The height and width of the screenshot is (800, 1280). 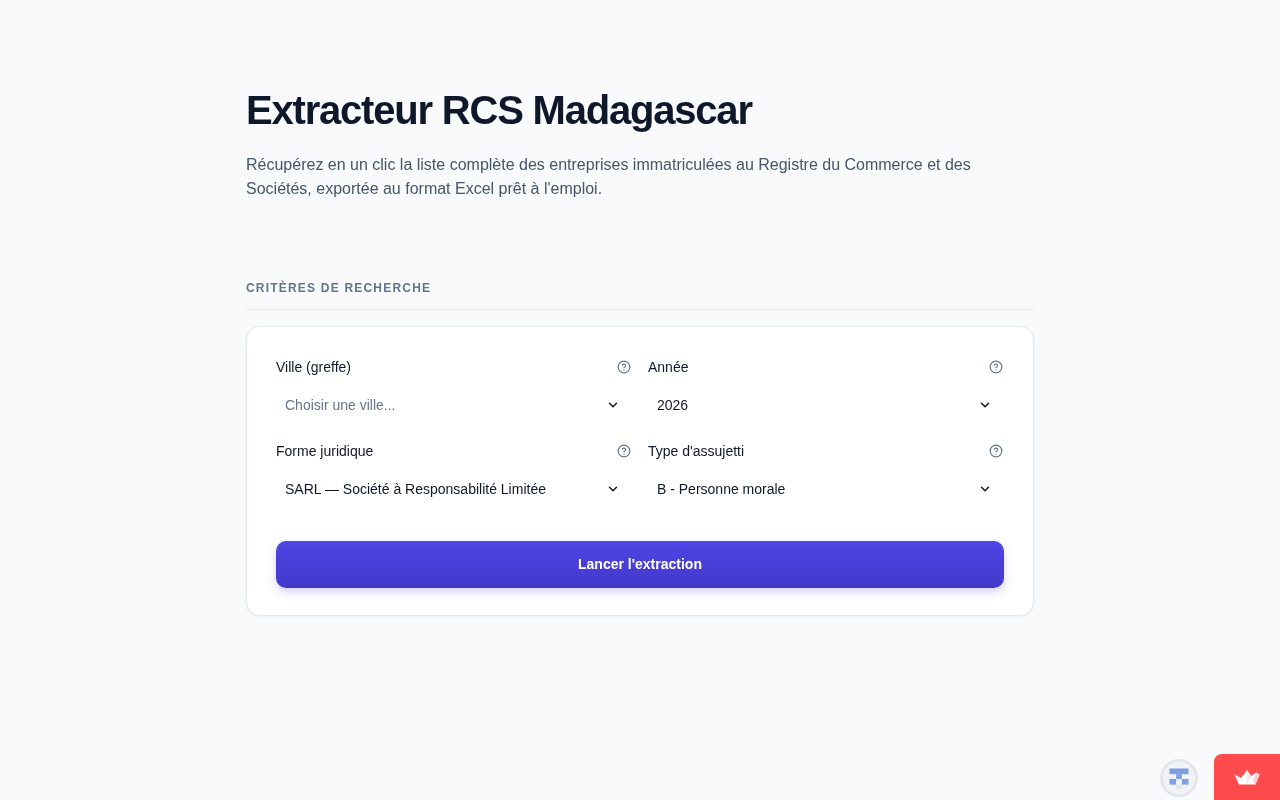 I want to click on field-label: Année, so click(x=668, y=367).